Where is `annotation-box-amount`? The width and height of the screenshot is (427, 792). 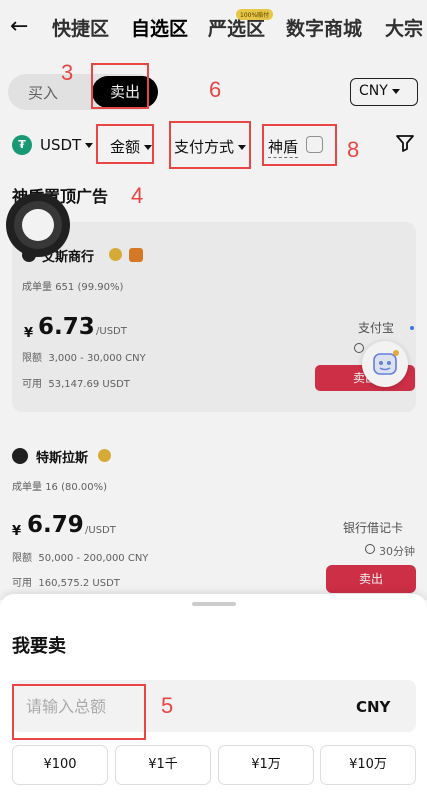 annotation-box-amount is located at coordinates (125, 144).